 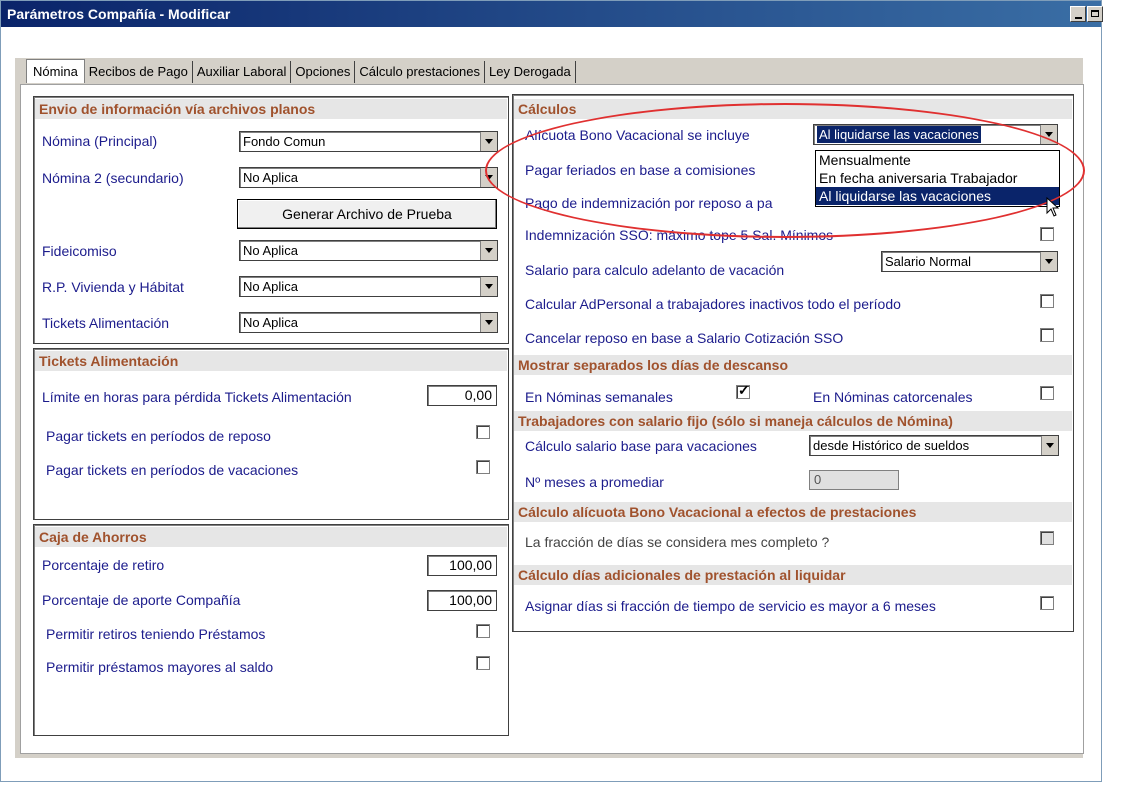 What do you see at coordinates (1047, 538) in the screenshot?
I see `fraccion-dias-checkbox` at bounding box center [1047, 538].